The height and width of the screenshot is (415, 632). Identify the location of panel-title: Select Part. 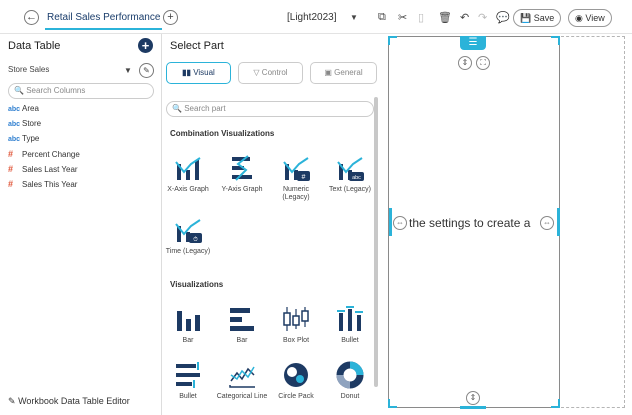
(197, 46).